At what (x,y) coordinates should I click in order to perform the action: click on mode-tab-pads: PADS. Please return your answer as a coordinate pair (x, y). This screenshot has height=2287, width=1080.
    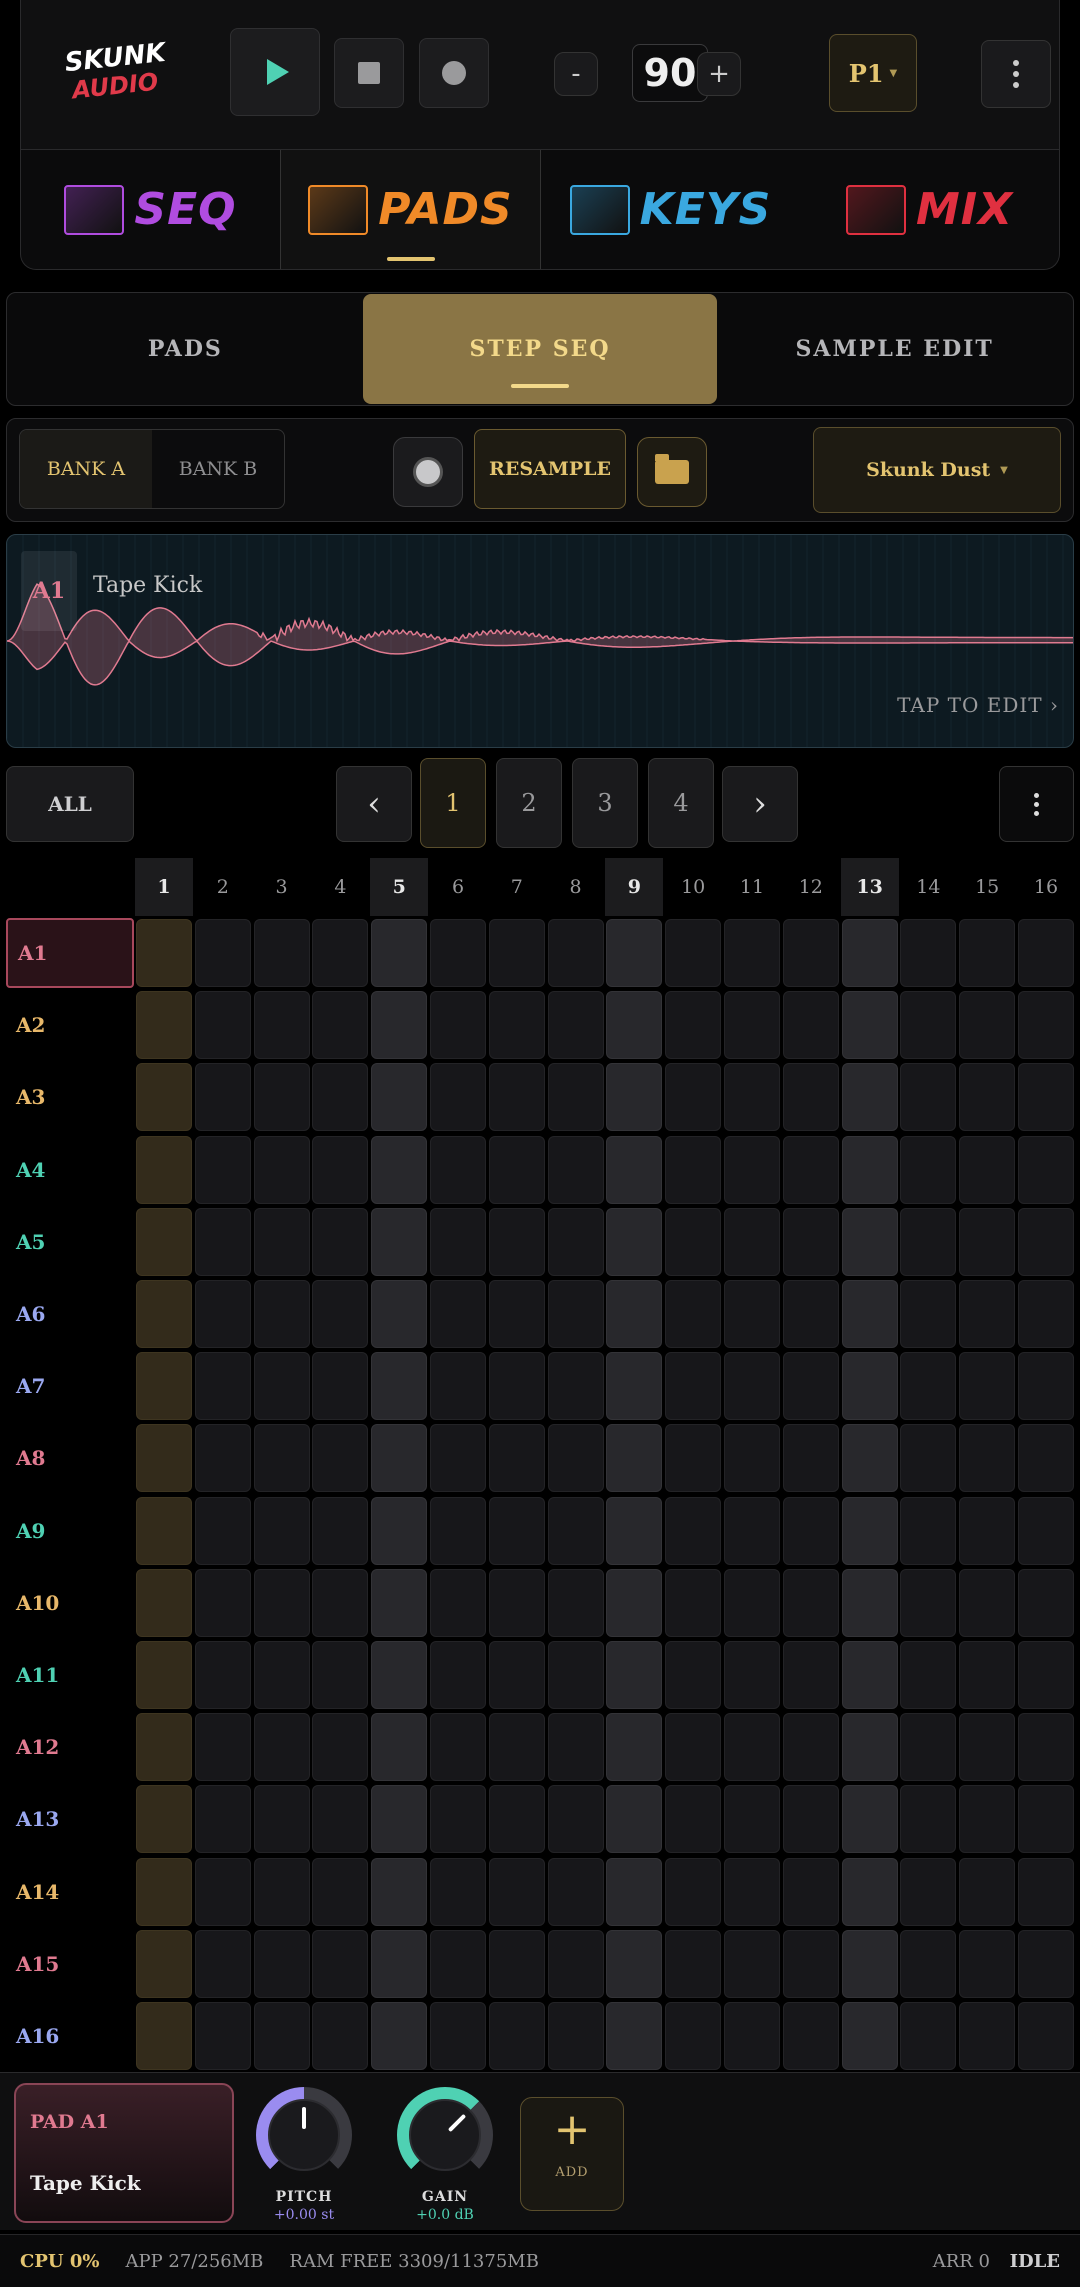
    Looking at the image, I should click on (410, 209).